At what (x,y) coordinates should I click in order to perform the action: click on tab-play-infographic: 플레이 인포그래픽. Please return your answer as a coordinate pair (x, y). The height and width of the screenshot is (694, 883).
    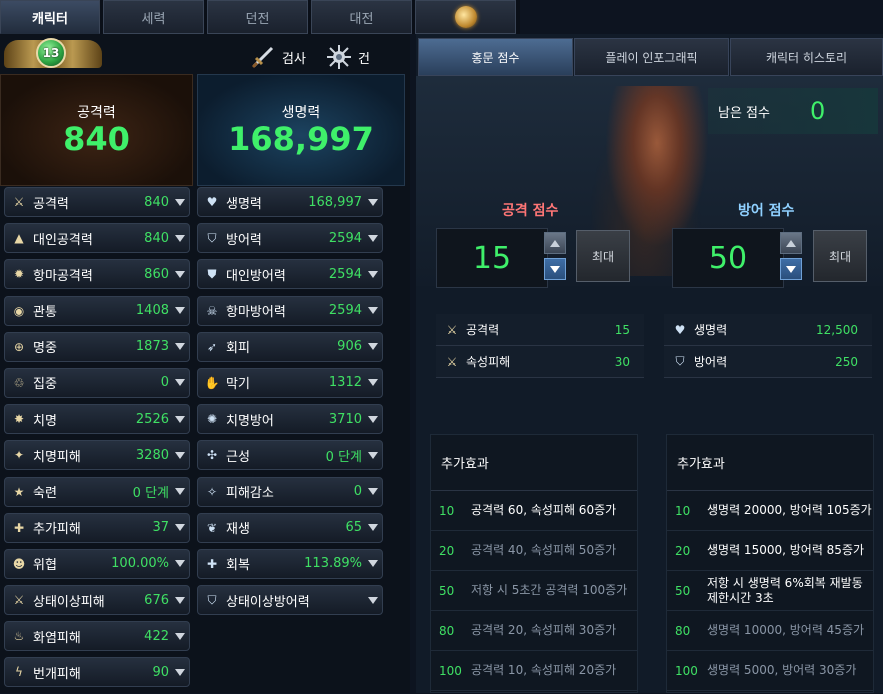
    Looking at the image, I should click on (651, 57).